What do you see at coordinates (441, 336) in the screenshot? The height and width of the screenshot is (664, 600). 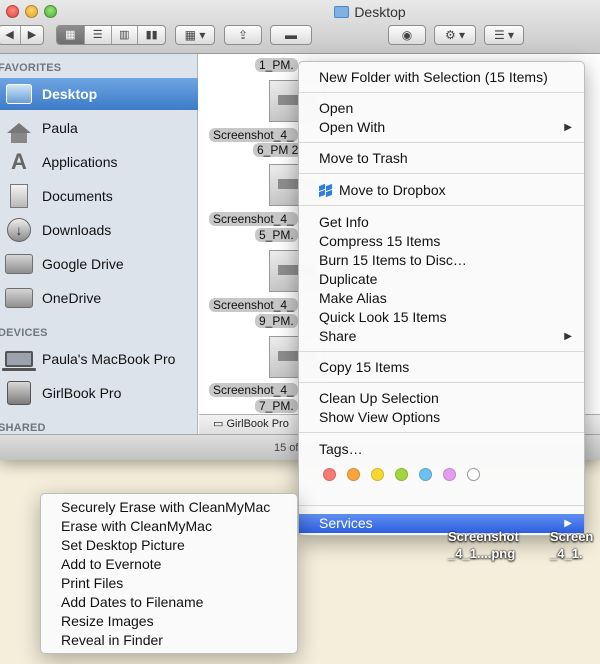 I see `menu-item-share: Share ▶` at bounding box center [441, 336].